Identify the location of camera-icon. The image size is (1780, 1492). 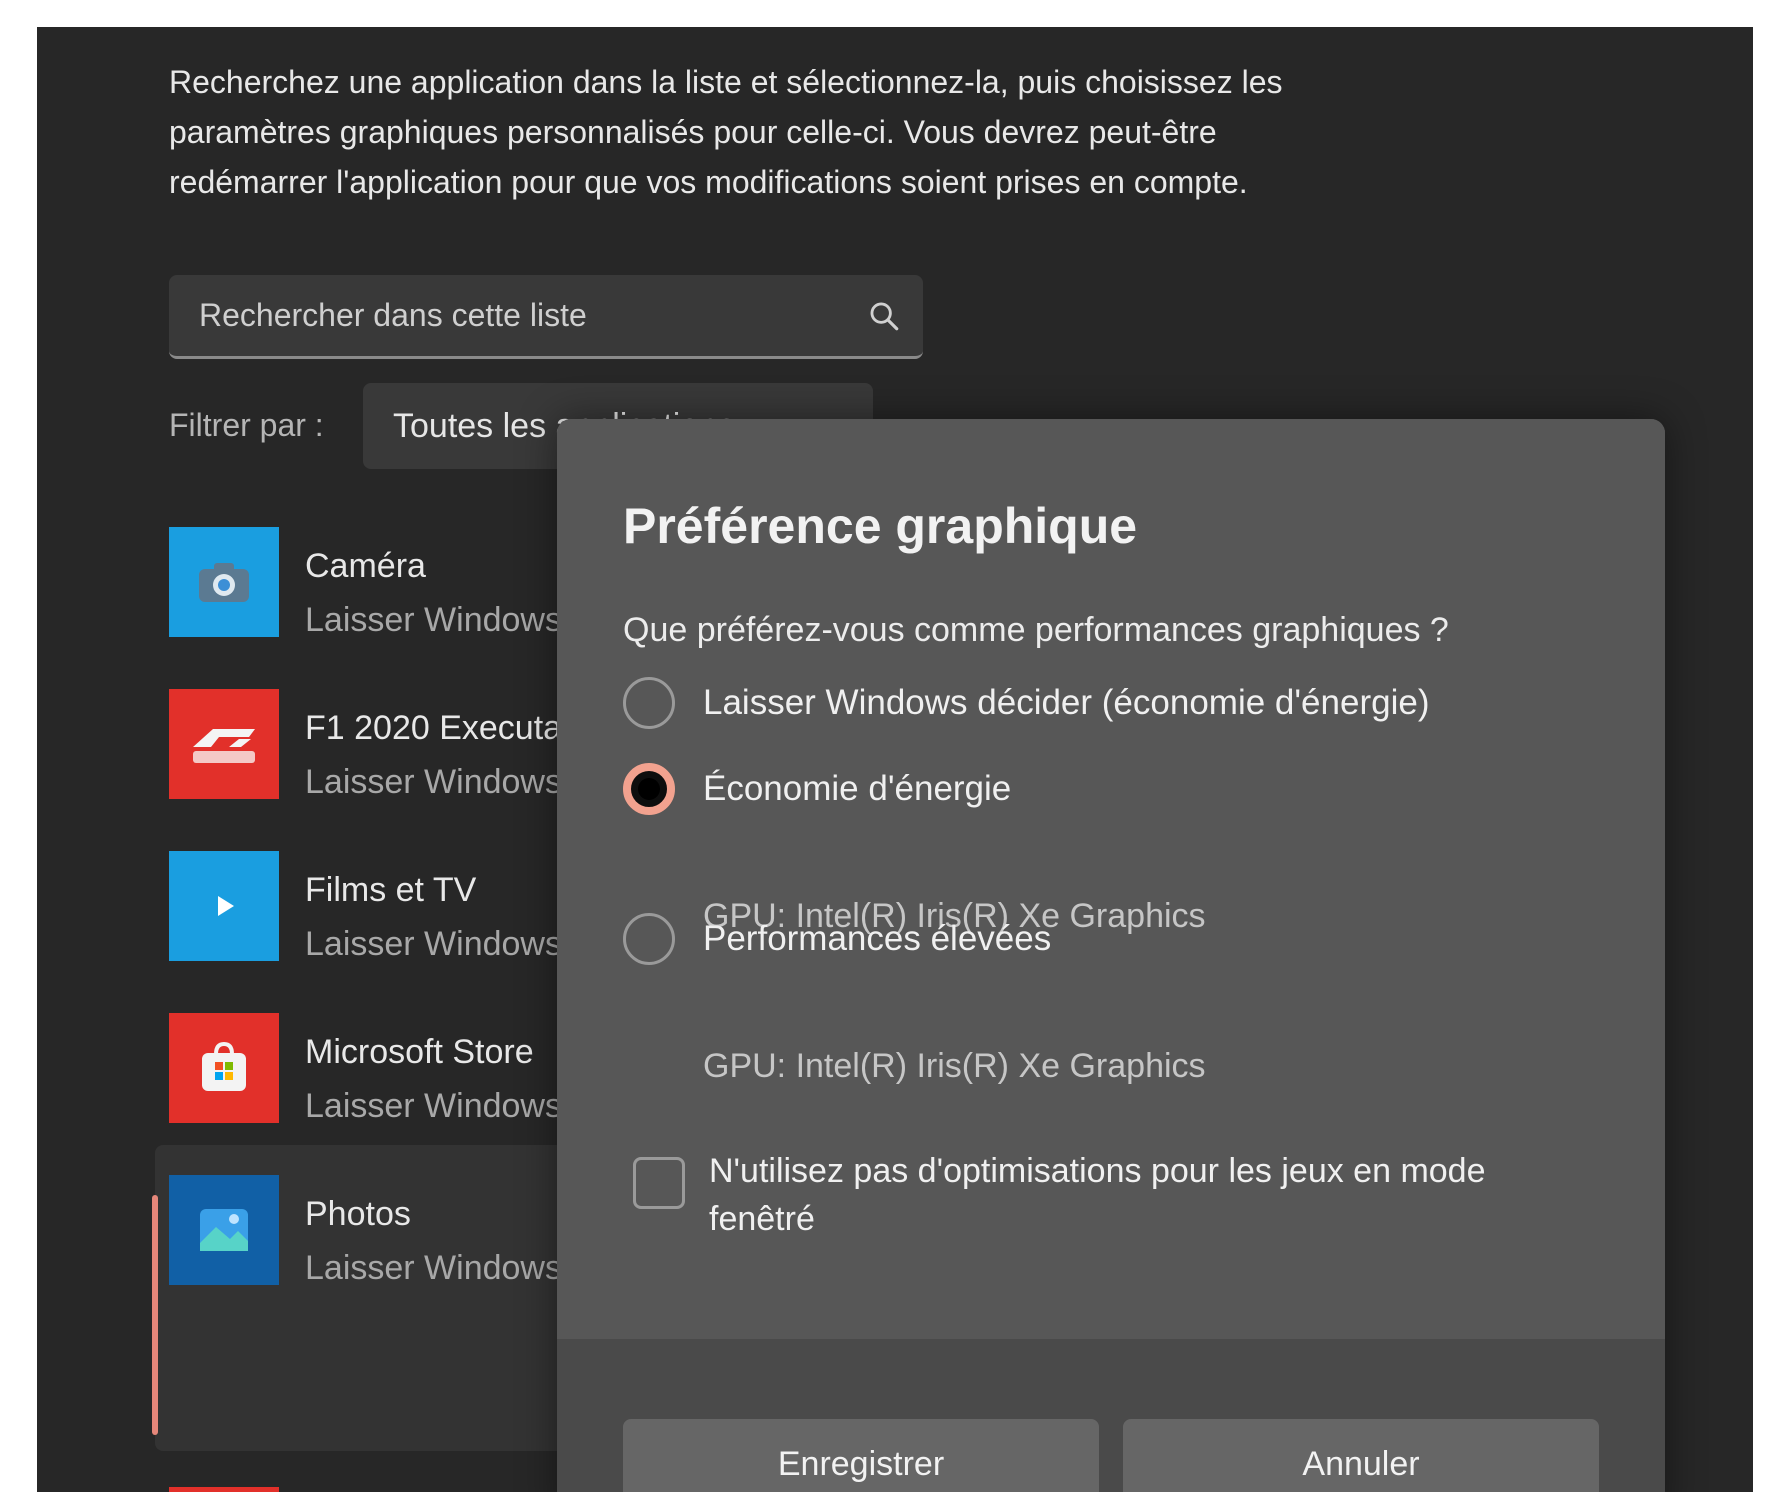
(224, 582).